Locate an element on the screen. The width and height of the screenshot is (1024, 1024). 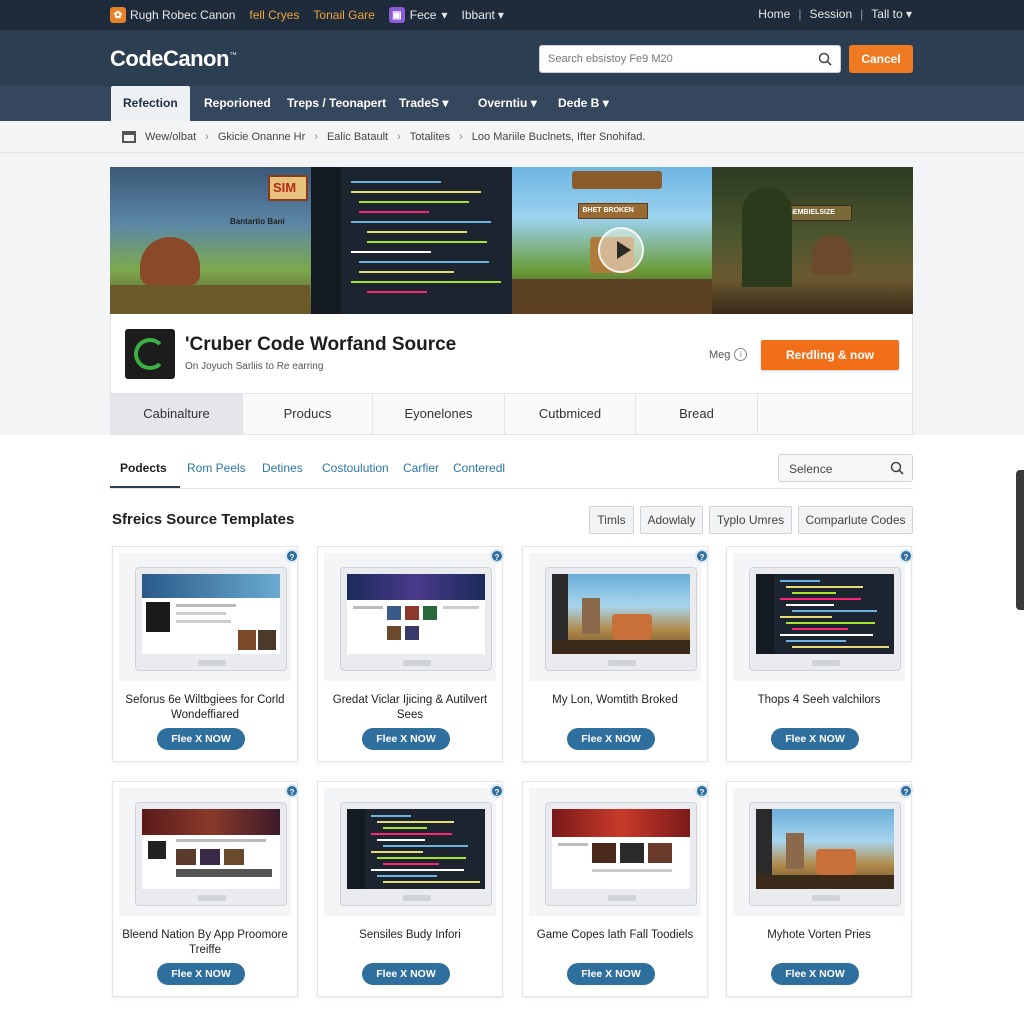
primary-cta-button: Rerdling & now is located at coordinates (830, 355).